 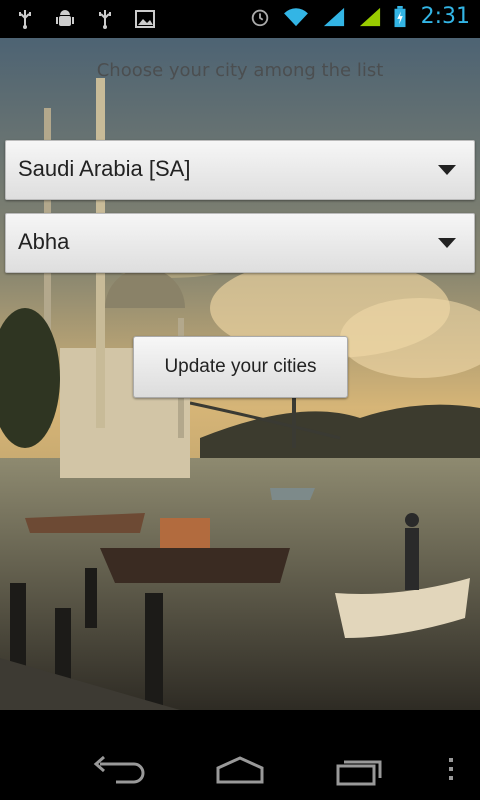 I want to click on battery-charging-icon, so click(x=400, y=16).